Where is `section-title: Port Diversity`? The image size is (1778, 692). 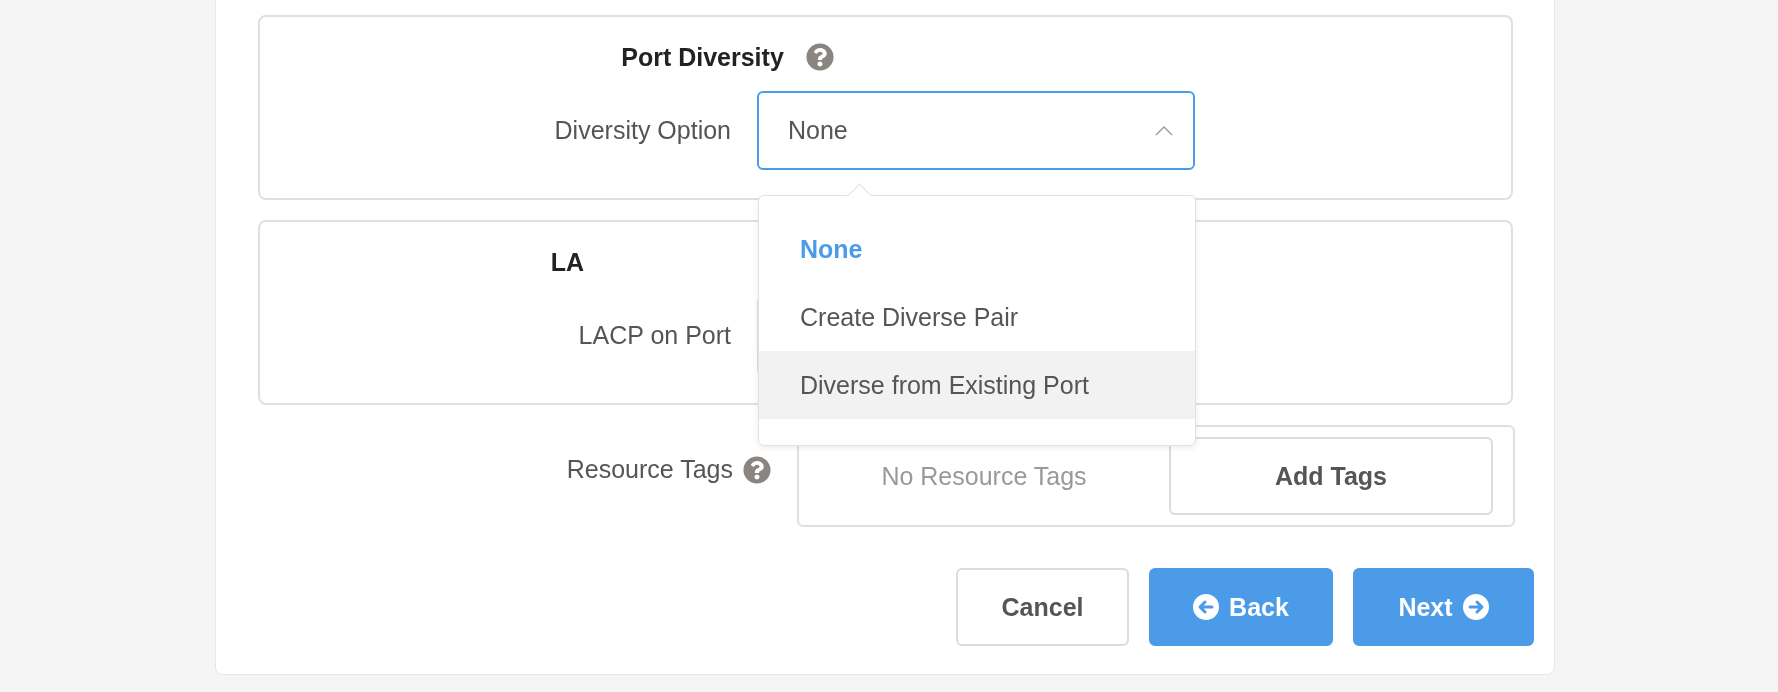 section-title: Port Diversity is located at coordinates (702, 57).